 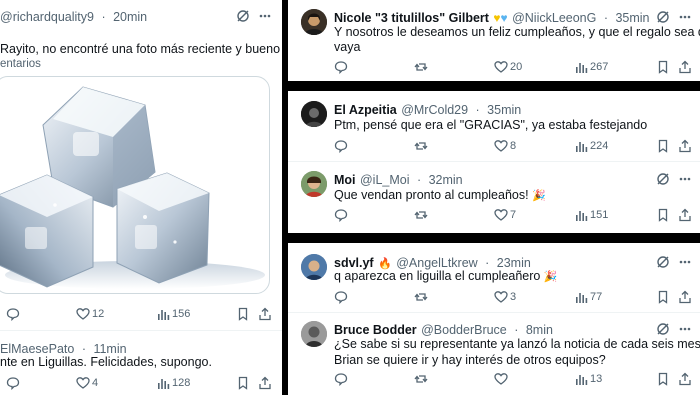 What do you see at coordinates (95, 383) in the screenshot?
I see `like-count: 4` at bounding box center [95, 383].